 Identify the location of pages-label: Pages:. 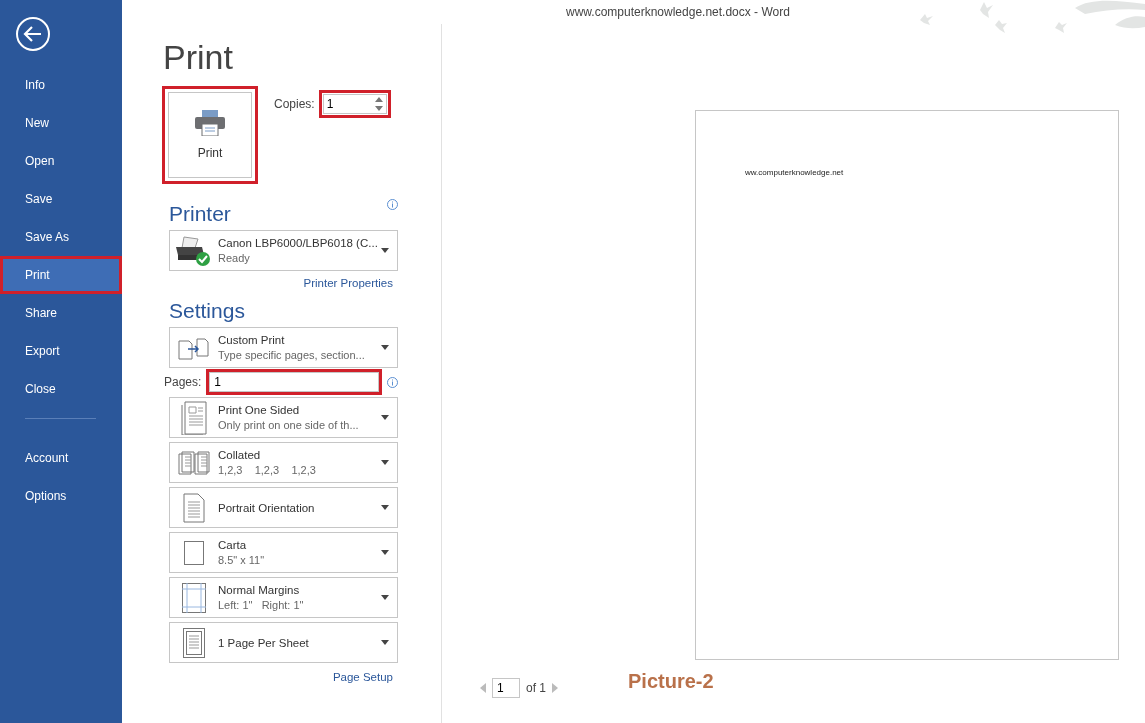
(183, 382).